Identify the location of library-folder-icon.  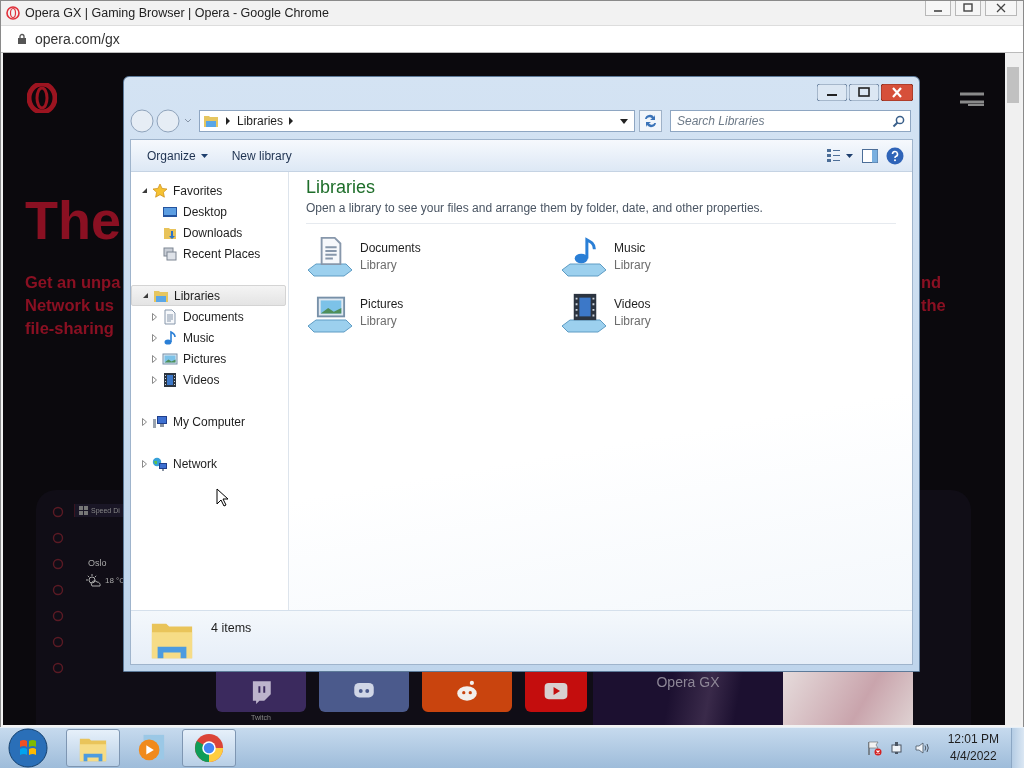
(211, 121).